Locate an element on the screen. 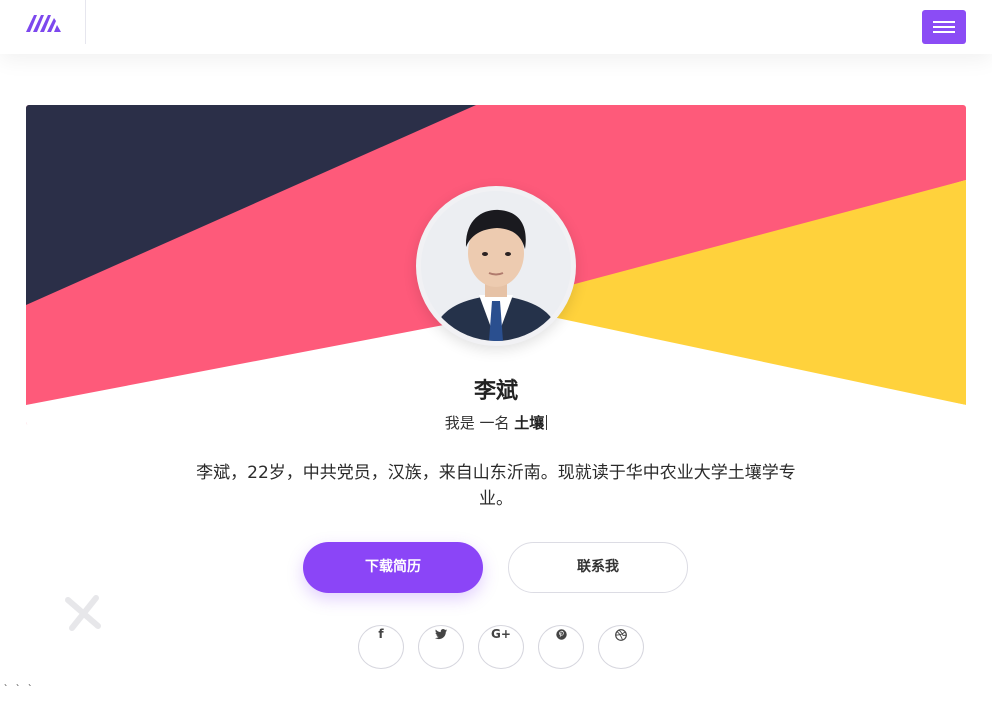 The height and width of the screenshot is (708, 992). google-plus-link: G+ is located at coordinates (501, 647).